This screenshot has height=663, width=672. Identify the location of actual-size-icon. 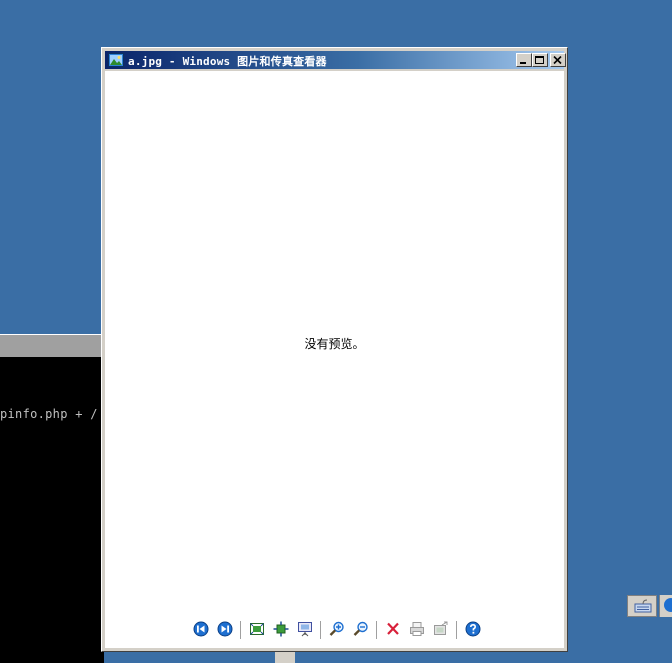
(281, 629).